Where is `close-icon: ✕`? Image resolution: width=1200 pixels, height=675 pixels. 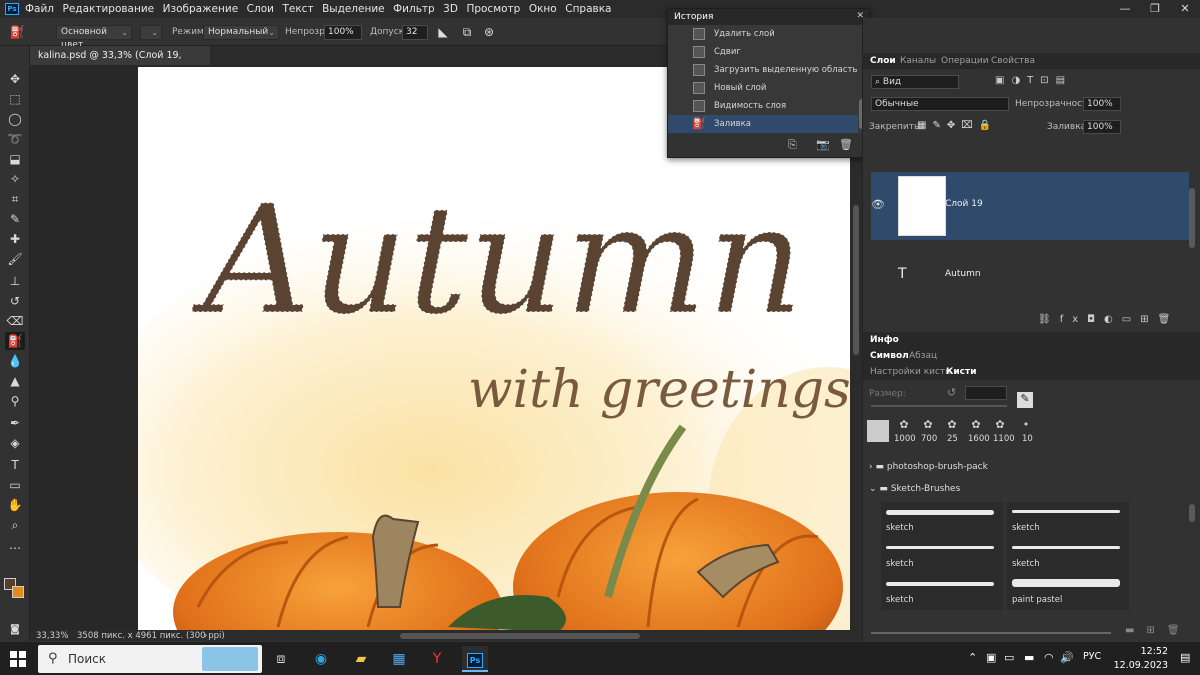
close-icon: ✕ is located at coordinates (1185, 9).